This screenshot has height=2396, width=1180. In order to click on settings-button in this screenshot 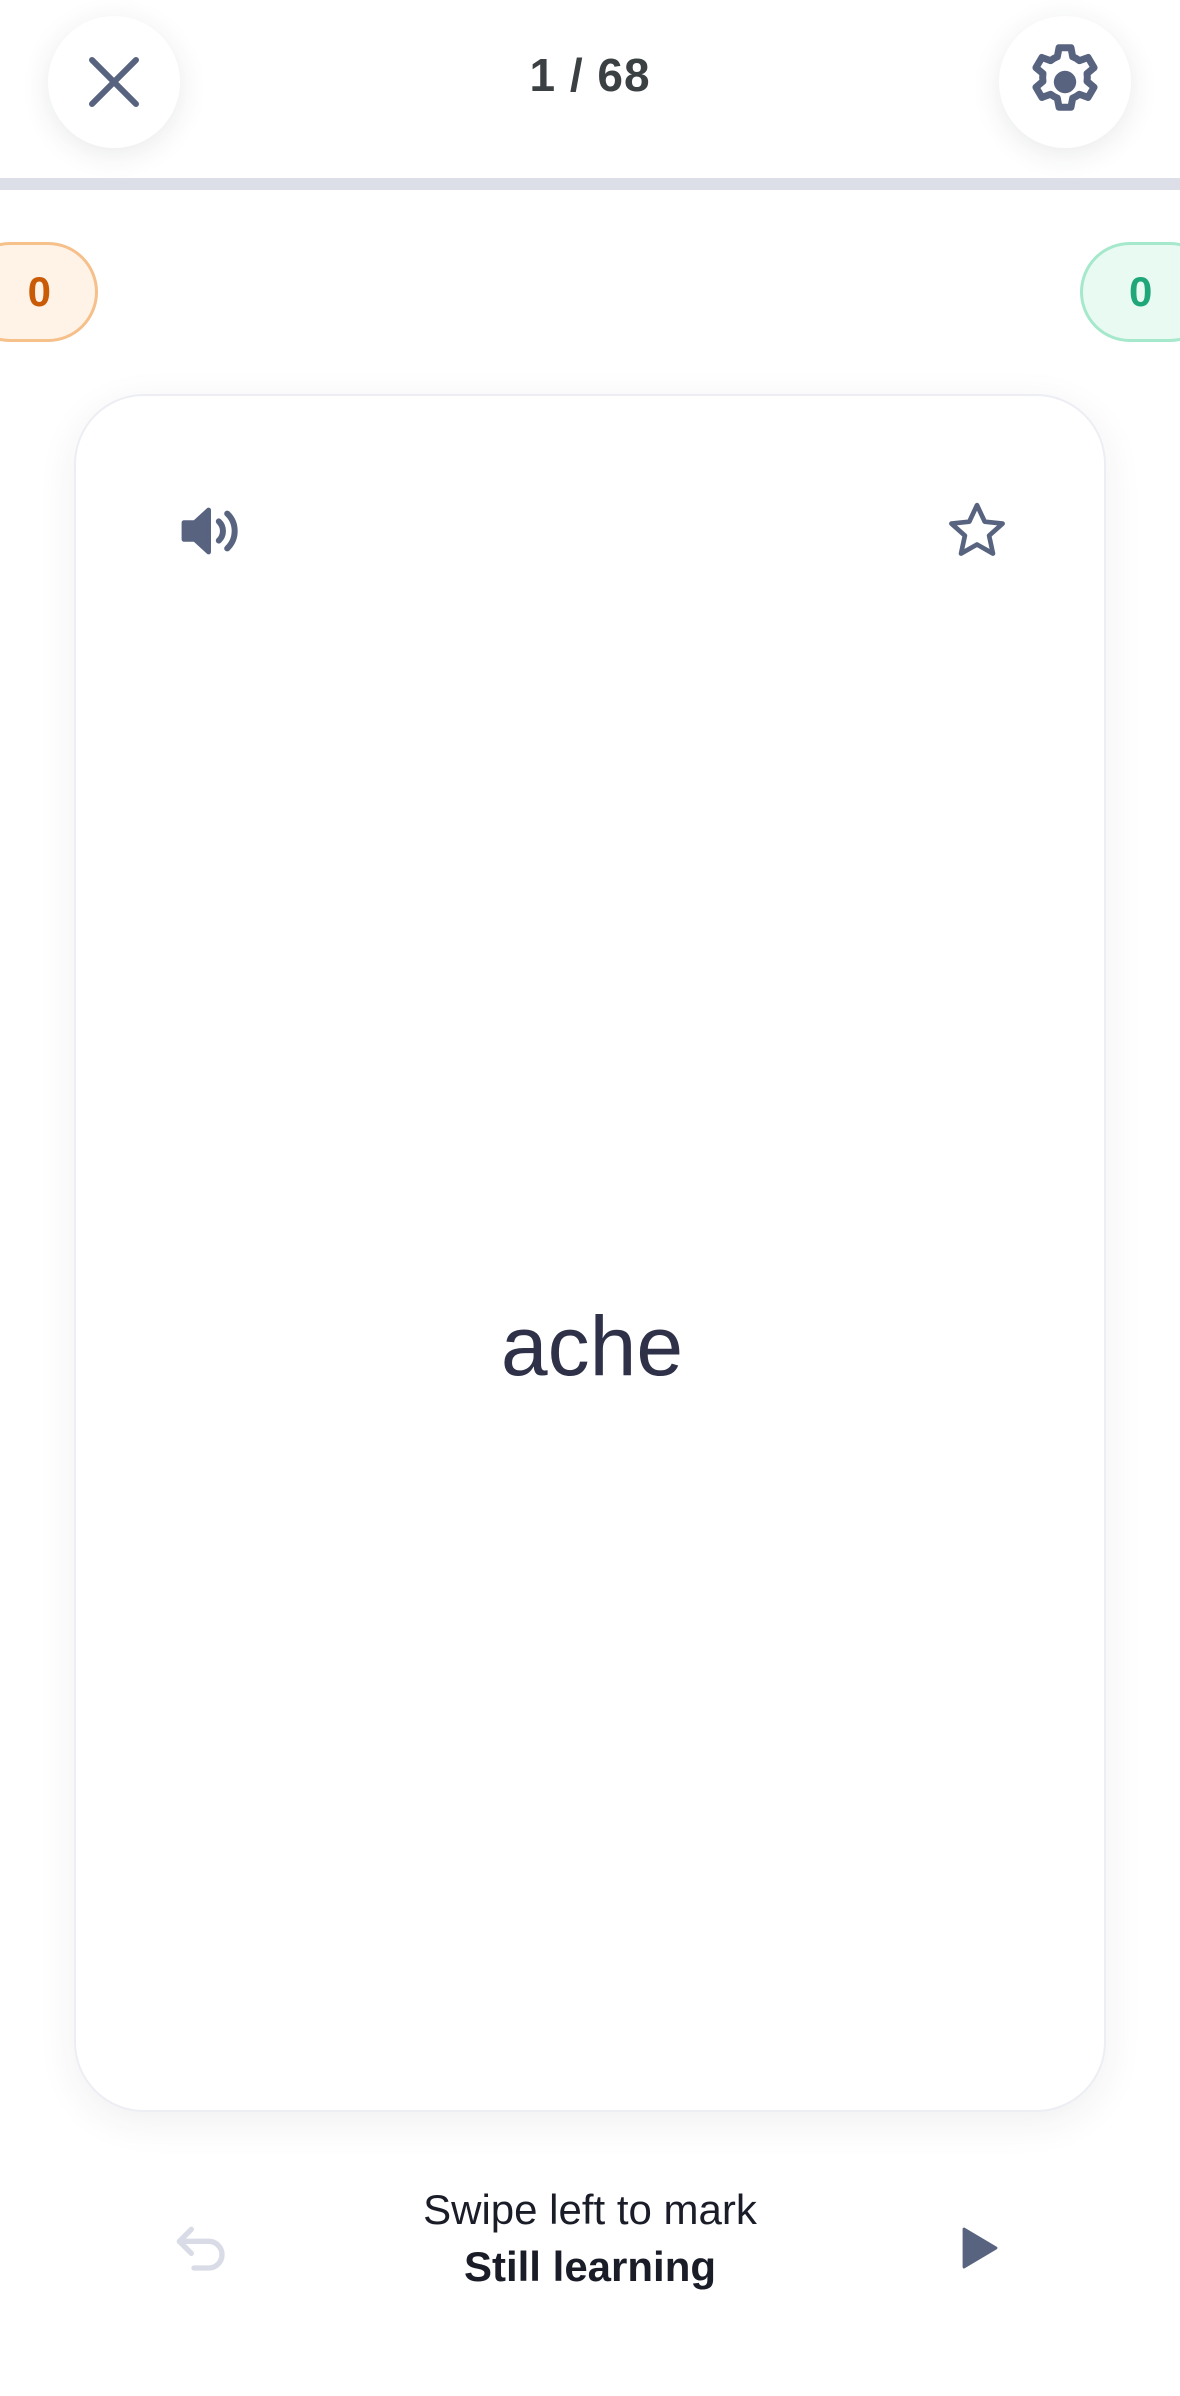, I will do `click(1065, 82)`.